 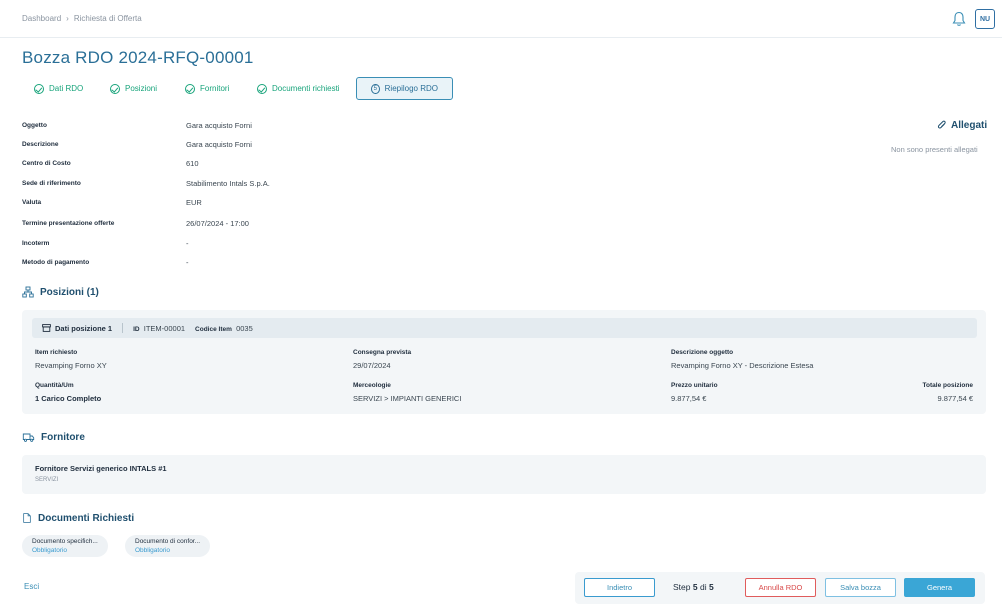 What do you see at coordinates (939, 587) in the screenshot?
I see `generate-button: Genera` at bounding box center [939, 587].